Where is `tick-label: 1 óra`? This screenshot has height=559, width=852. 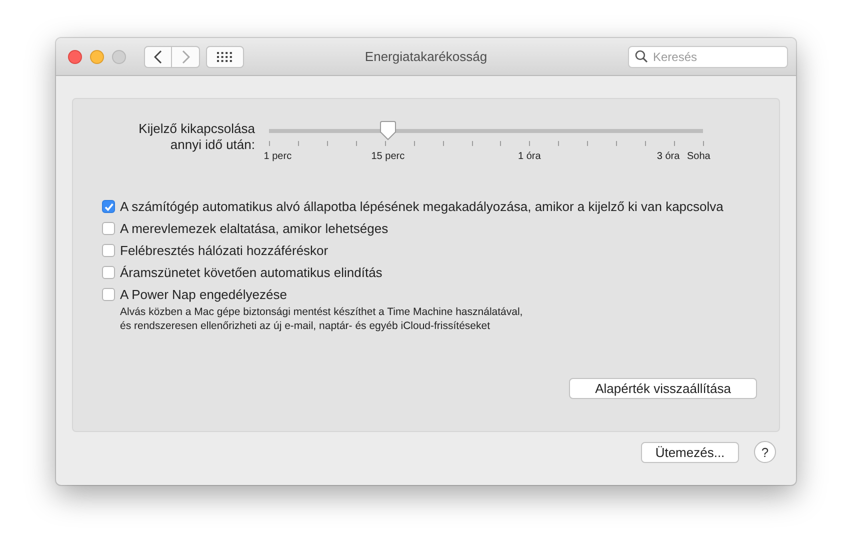 tick-label: 1 óra is located at coordinates (529, 156).